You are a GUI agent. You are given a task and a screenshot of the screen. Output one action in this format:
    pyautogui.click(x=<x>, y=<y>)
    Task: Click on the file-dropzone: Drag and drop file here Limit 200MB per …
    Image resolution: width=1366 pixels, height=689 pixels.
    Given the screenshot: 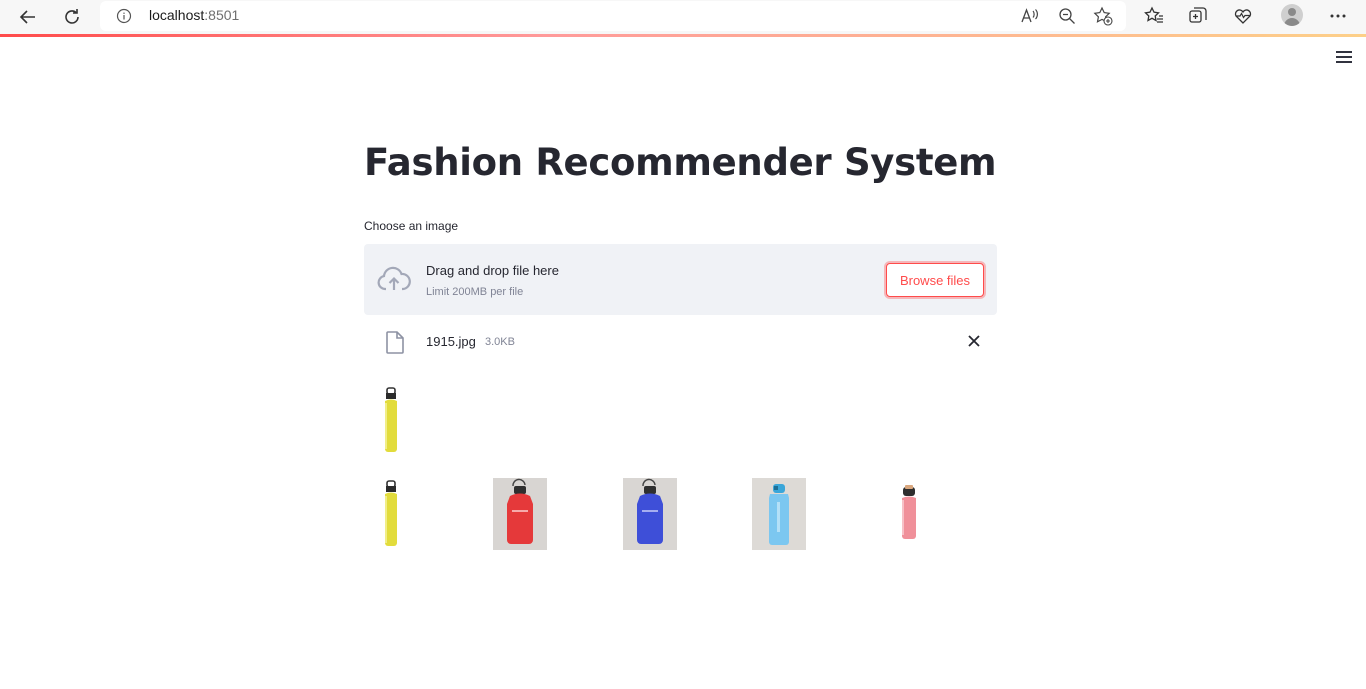 What is the action you would take?
    pyautogui.click(x=680, y=279)
    